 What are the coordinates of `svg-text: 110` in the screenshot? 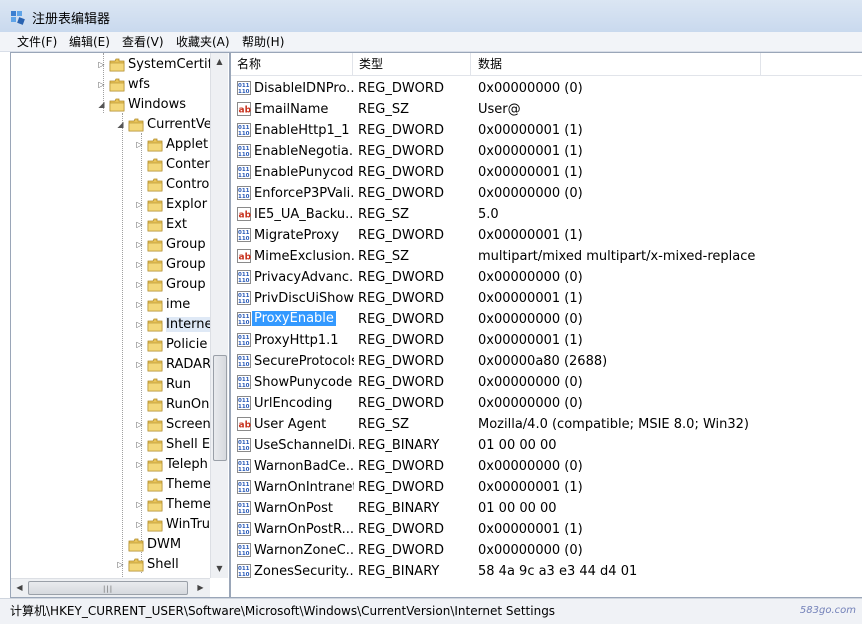 It's located at (244, 281).